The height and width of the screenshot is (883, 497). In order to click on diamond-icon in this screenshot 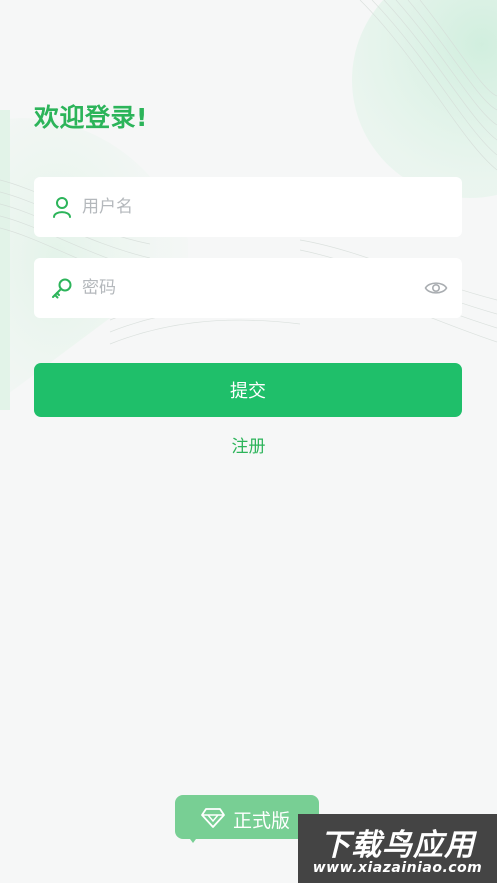, I will do `click(213, 818)`.